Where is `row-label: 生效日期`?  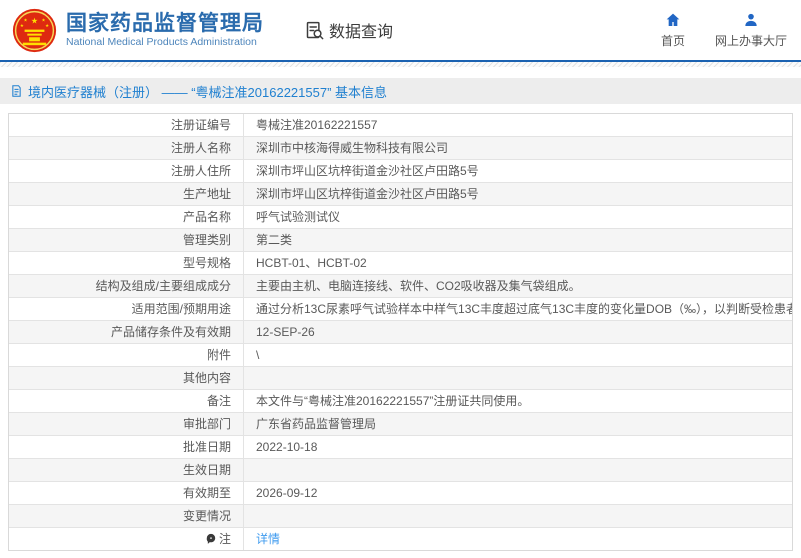 row-label: 生效日期 is located at coordinates (126, 470).